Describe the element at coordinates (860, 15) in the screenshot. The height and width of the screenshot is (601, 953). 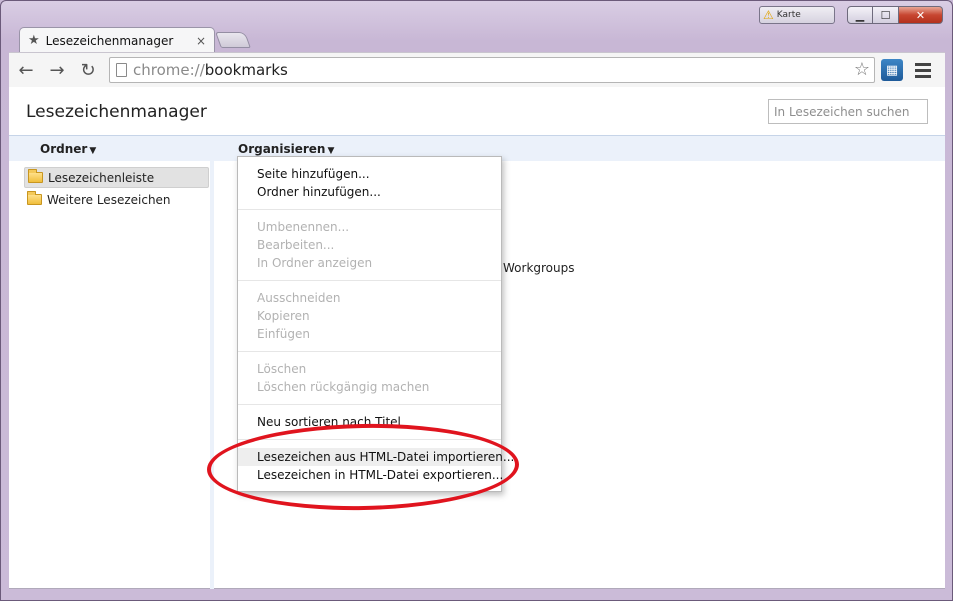
I see `minimize-button: ▁` at that location.